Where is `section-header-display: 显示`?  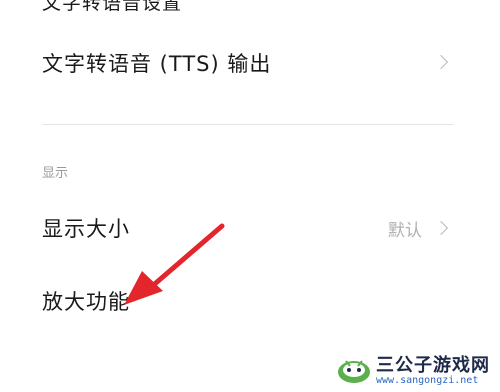
section-header-display: 显示 is located at coordinates (55, 173).